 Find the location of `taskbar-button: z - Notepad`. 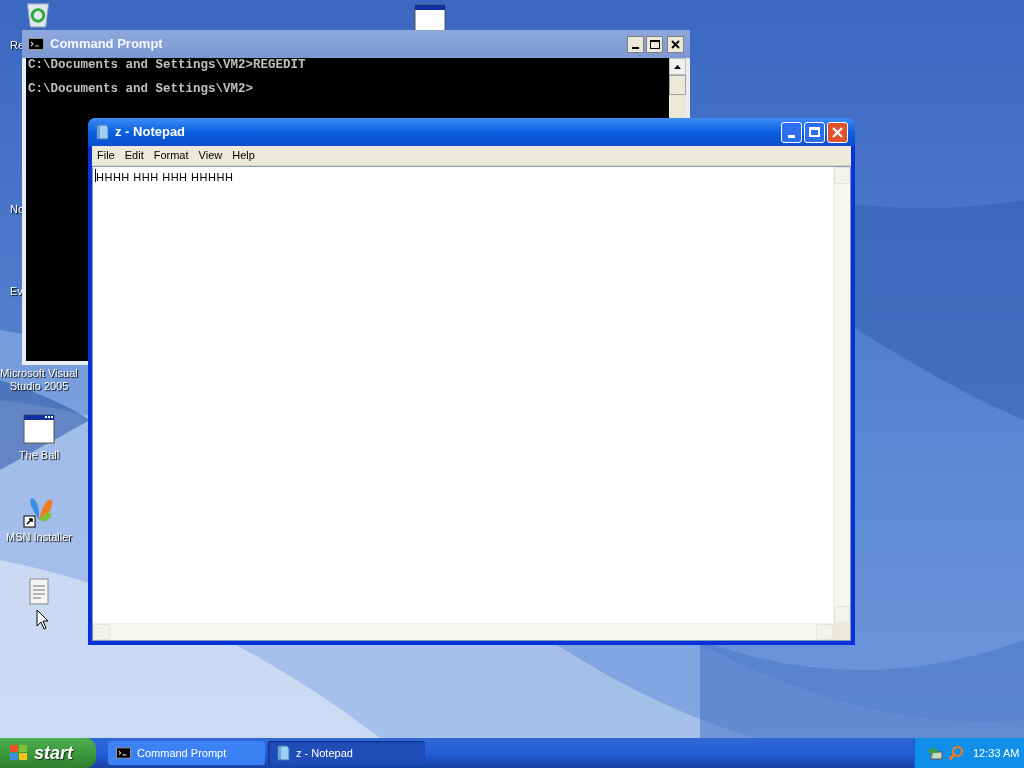

taskbar-button: z - Notepad is located at coordinates (346, 753).